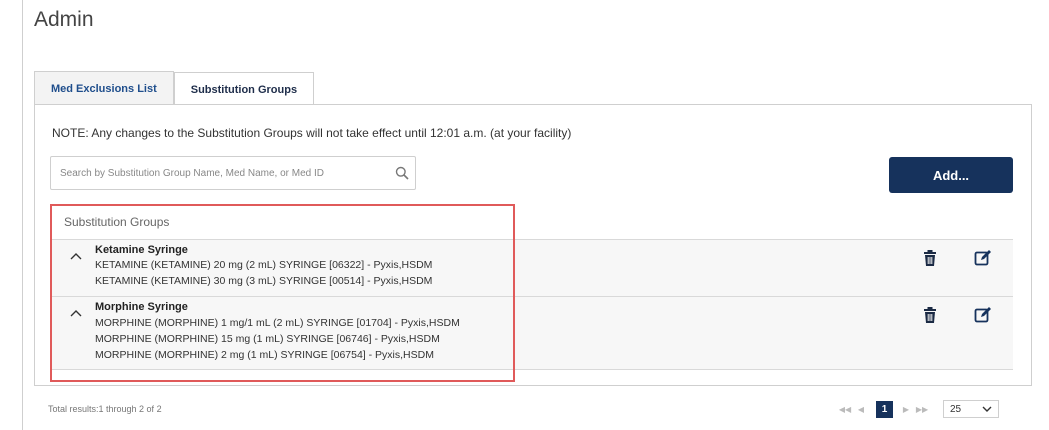 The width and height of the screenshot is (1049, 430). I want to click on first-page-icon: ◀◀, so click(845, 409).